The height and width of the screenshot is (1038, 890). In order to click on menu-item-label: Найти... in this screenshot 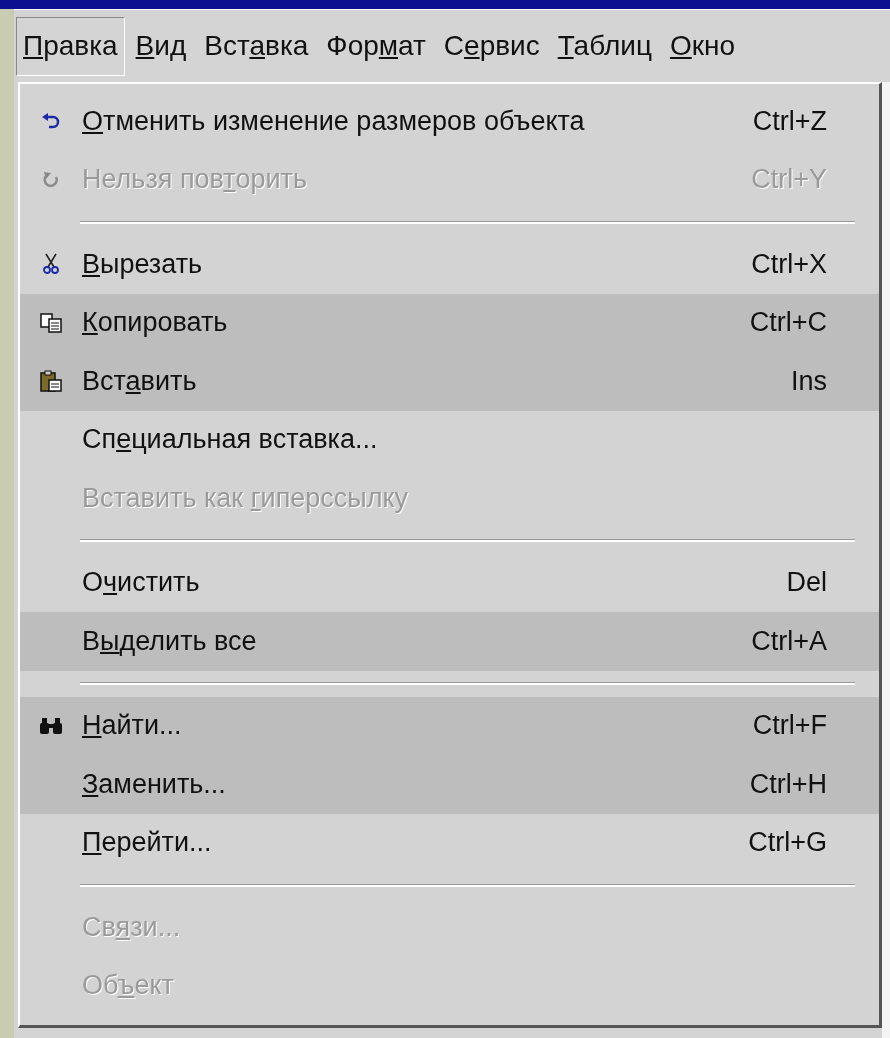, I will do `click(132, 726)`.